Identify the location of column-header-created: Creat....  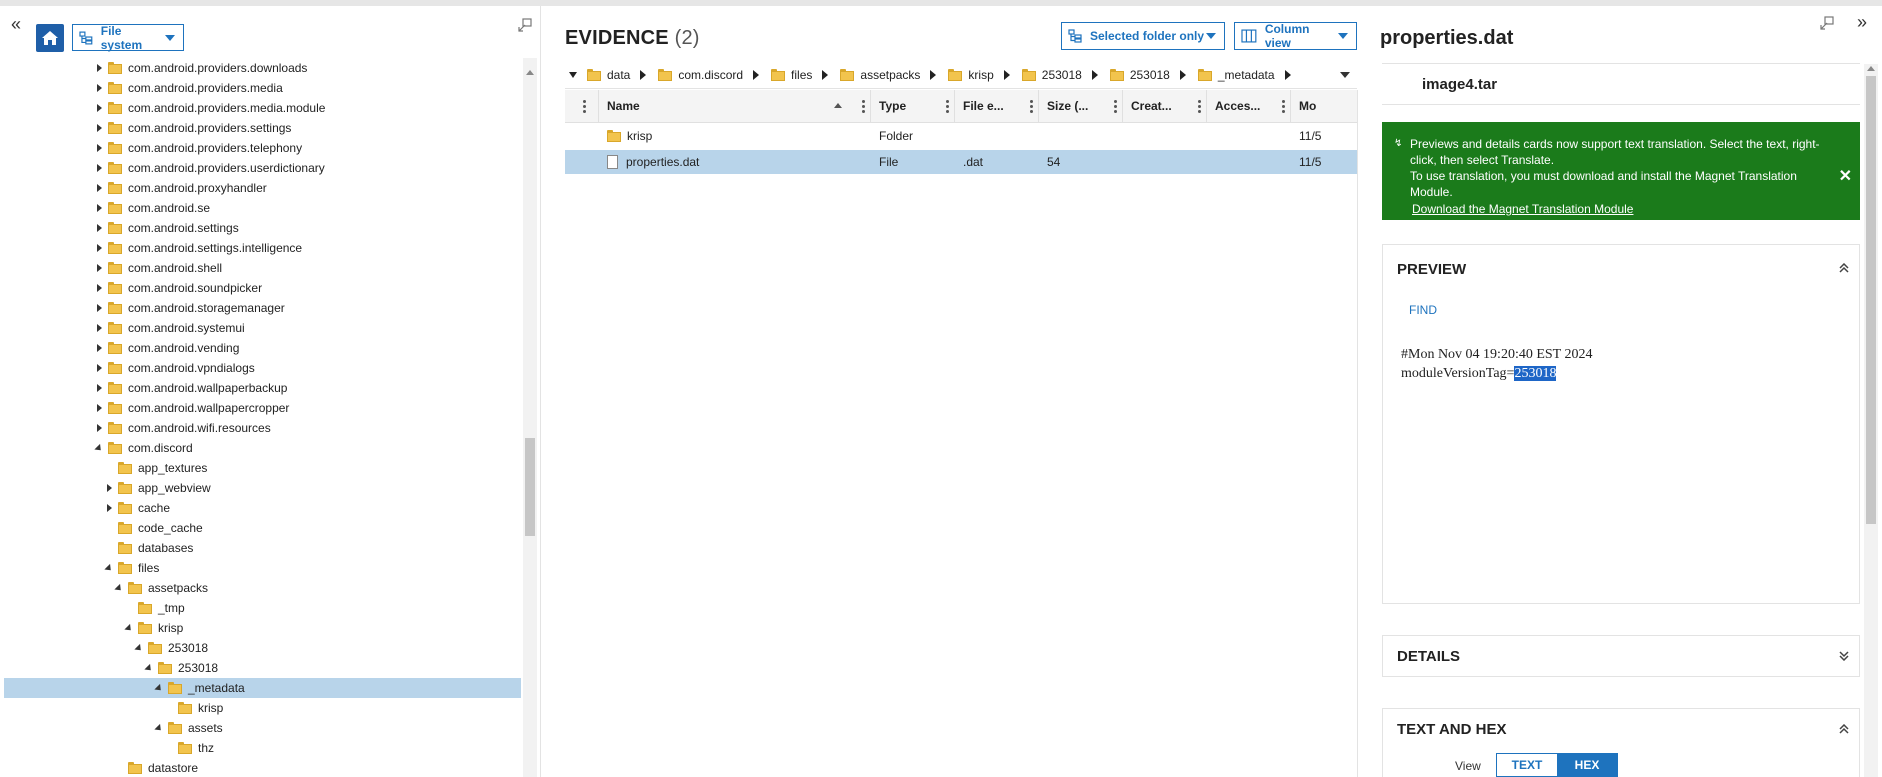
(1165, 106).